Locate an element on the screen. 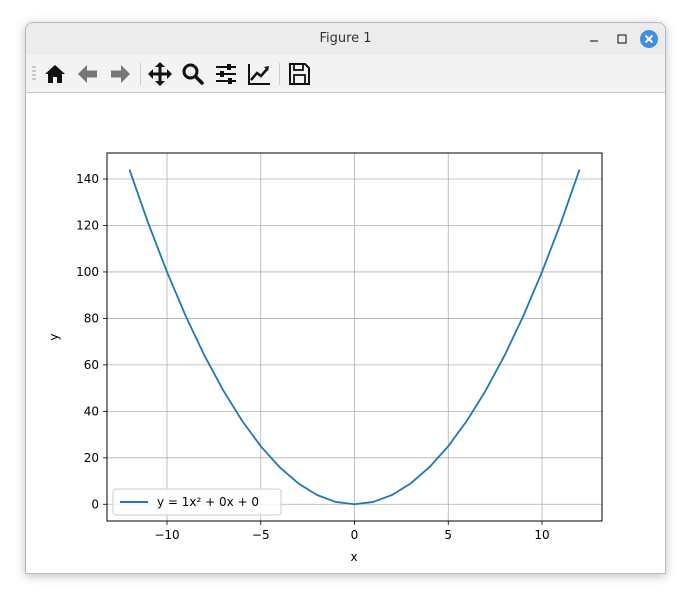 This screenshot has width=691, height=596. x-tick-label: 5 is located at coordinates (448, 535).